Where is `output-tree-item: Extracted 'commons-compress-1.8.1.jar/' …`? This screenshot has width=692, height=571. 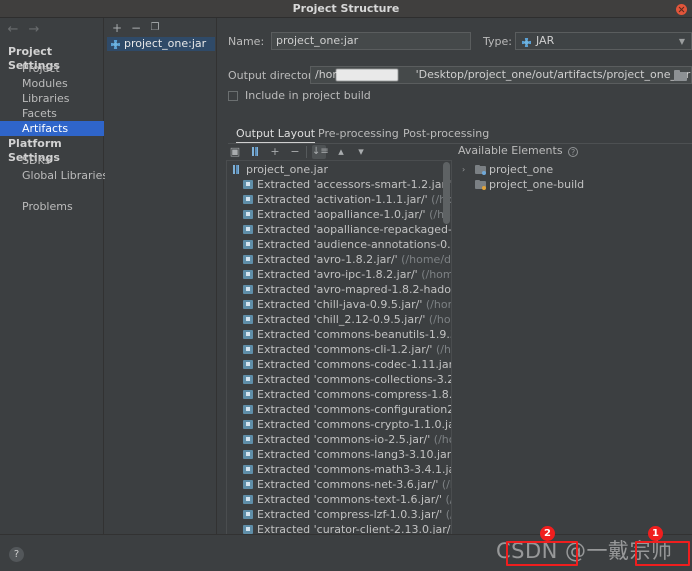
output-tree-item: Extracted 'commons-compress-1.8.1.jar/' … is located at coordinates (339, 394).